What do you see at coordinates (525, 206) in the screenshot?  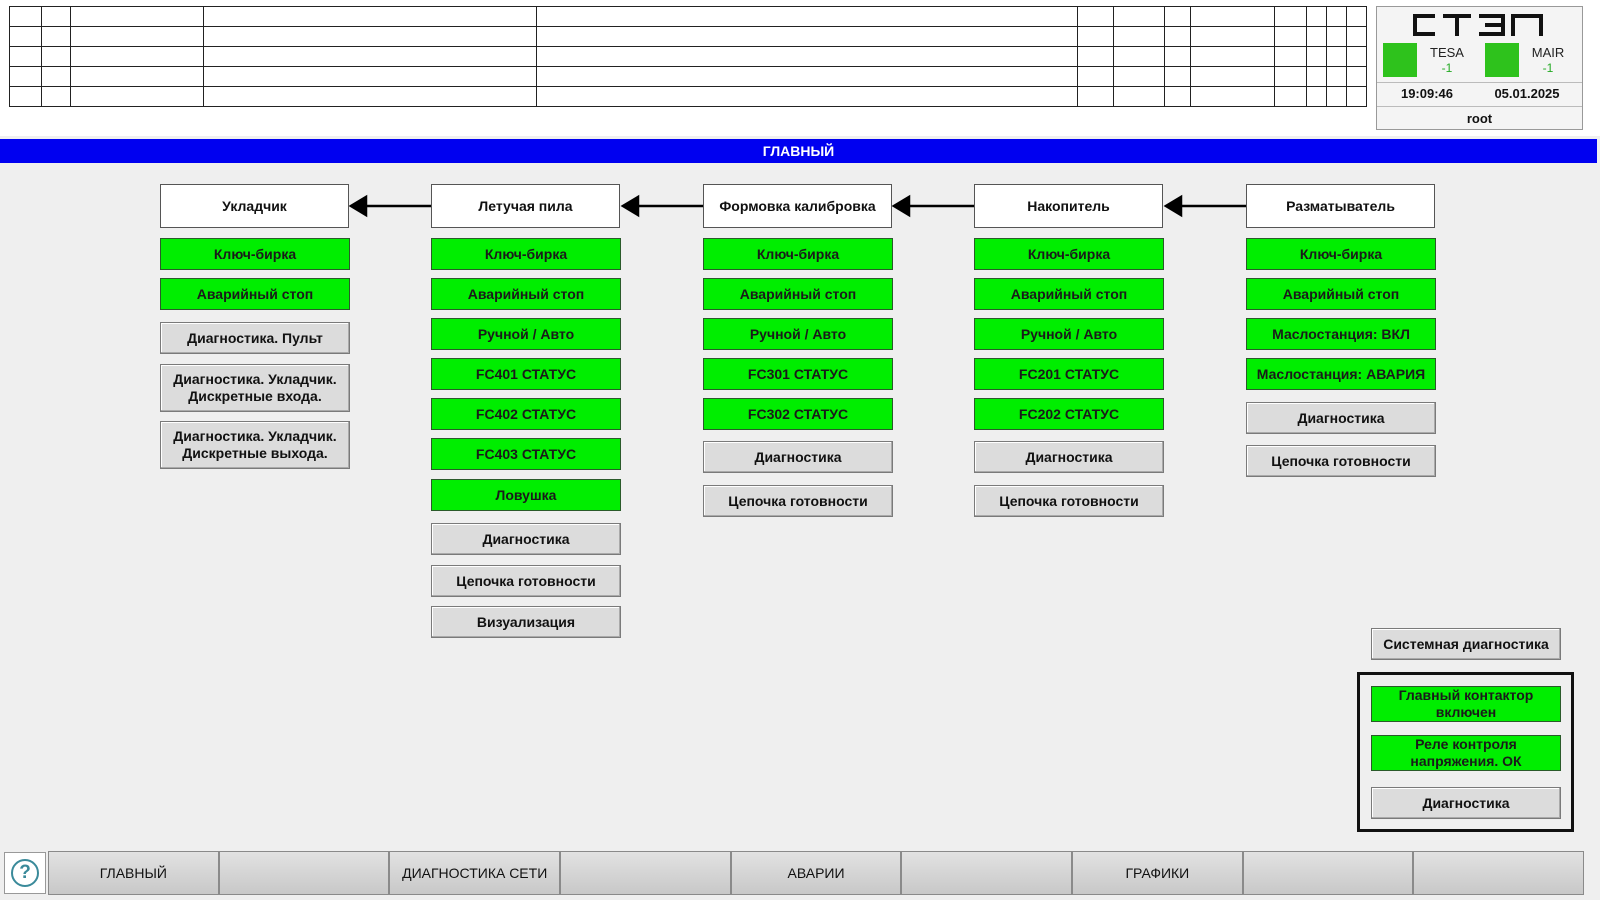 I see `section-header-saw: Летучая пила` at bounding box center [525, 206].